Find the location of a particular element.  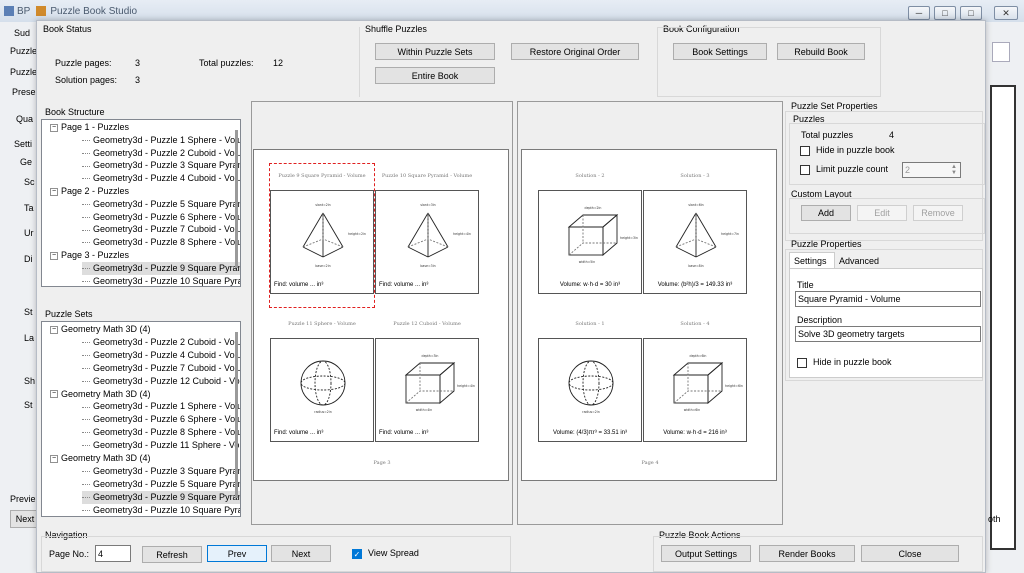

tree-node: Geometry3d - Puzzle 3 Square Pyrami is located at coordinates (161, 165).